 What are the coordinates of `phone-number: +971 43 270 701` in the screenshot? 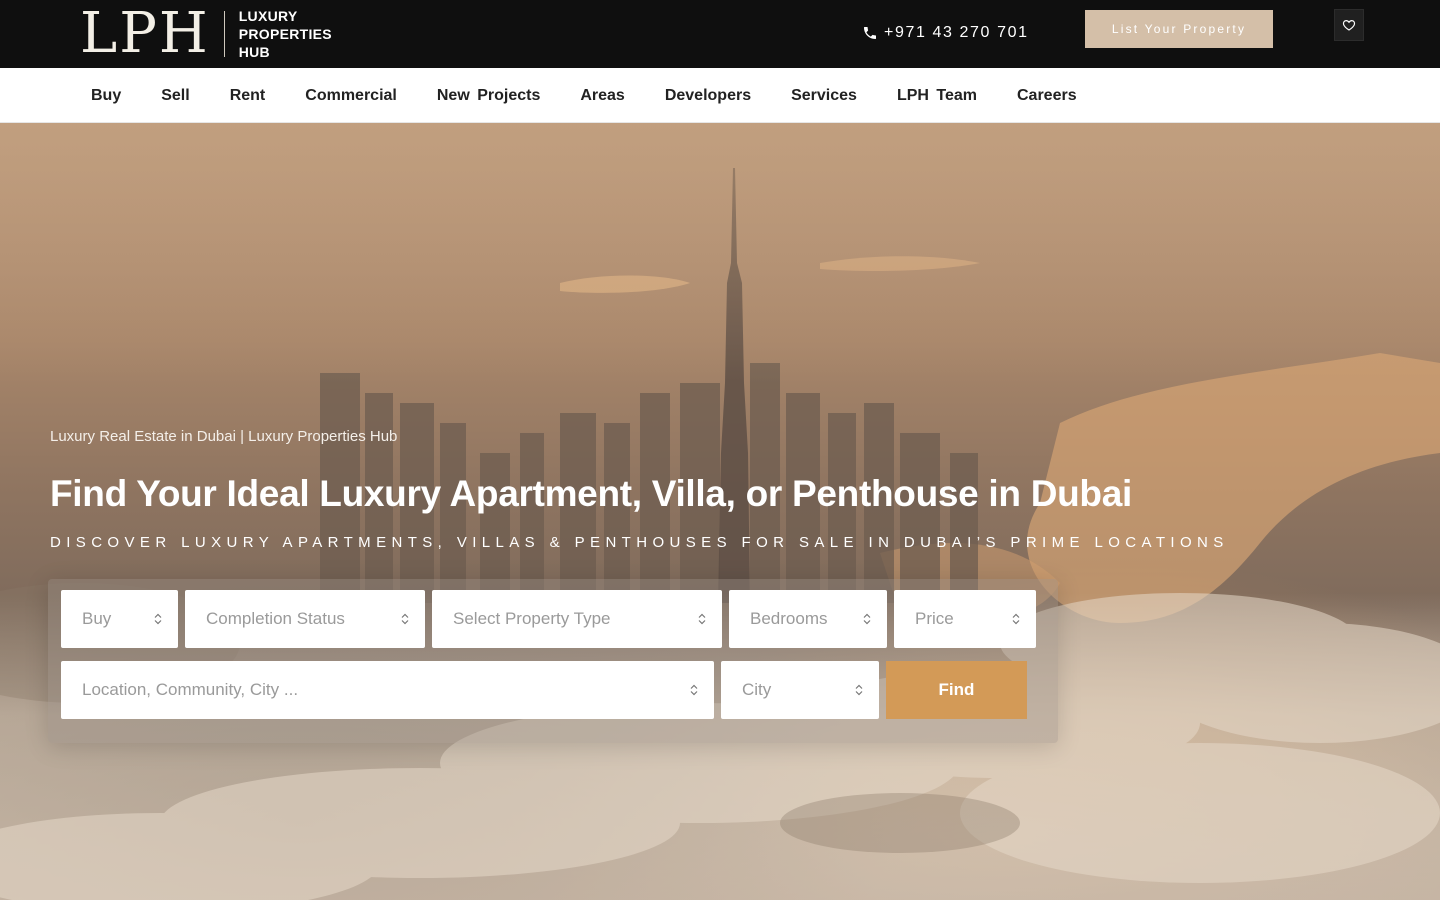 It's located at (956, 32).